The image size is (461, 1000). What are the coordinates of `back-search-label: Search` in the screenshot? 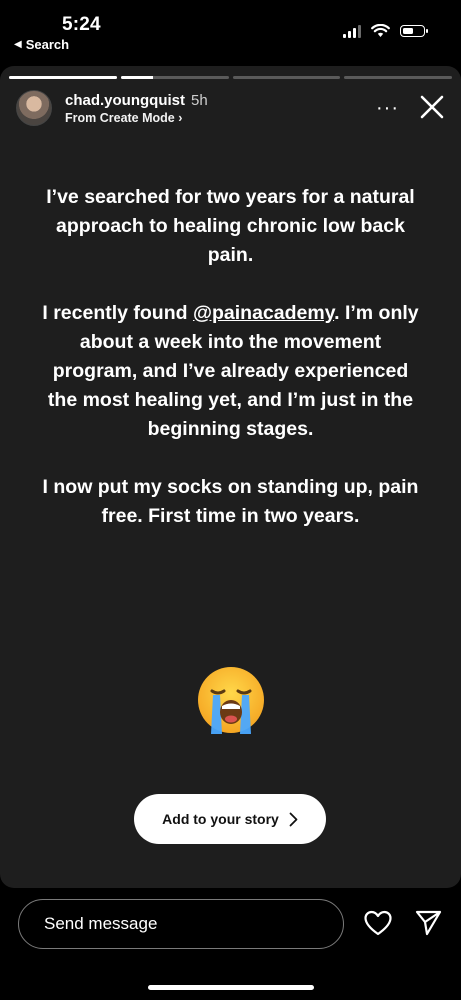 It's located at (47, 44).